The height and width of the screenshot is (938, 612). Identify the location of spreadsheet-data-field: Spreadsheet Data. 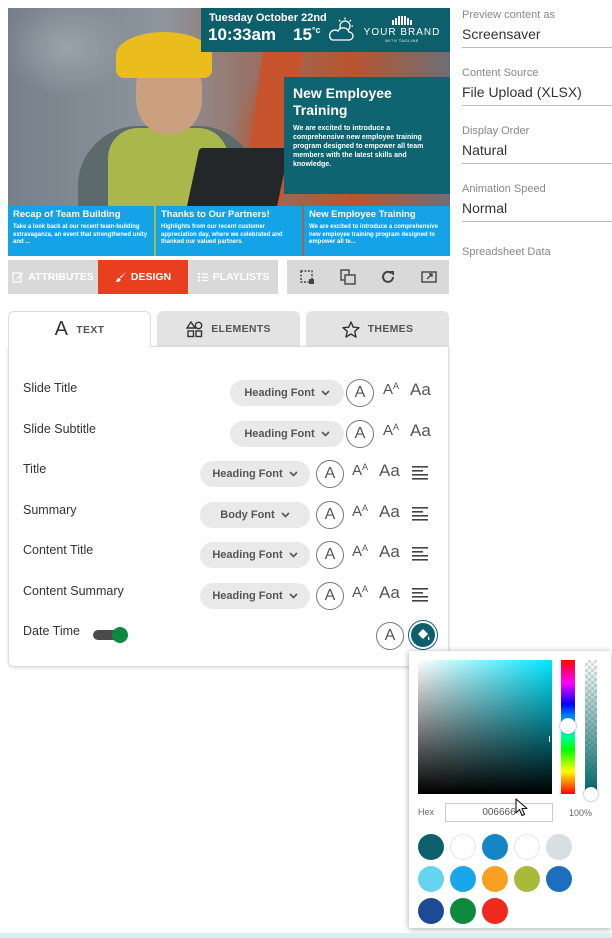
(537, 252).